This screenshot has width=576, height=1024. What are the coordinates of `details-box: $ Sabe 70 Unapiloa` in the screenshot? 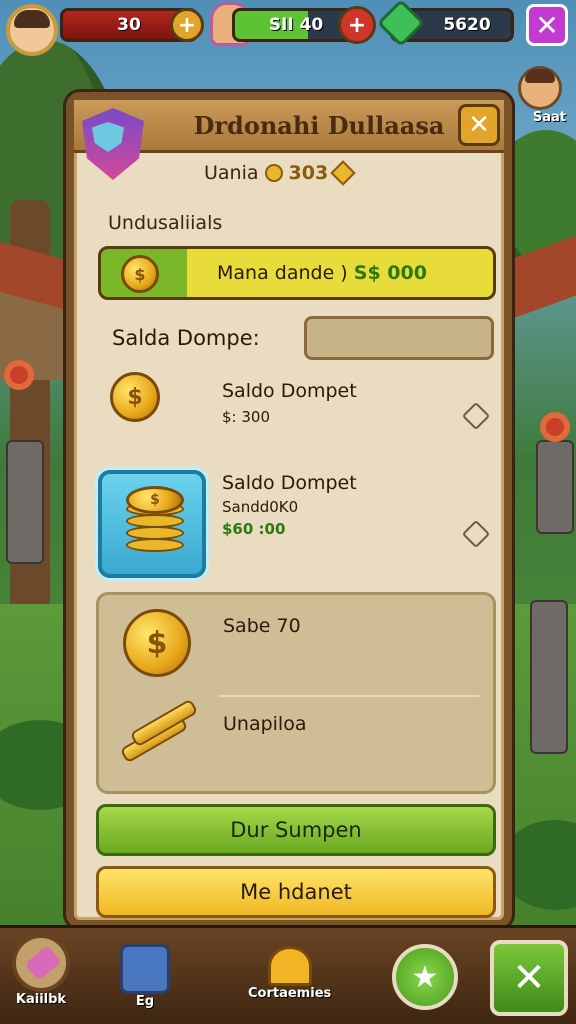 It's located at (296, 693).